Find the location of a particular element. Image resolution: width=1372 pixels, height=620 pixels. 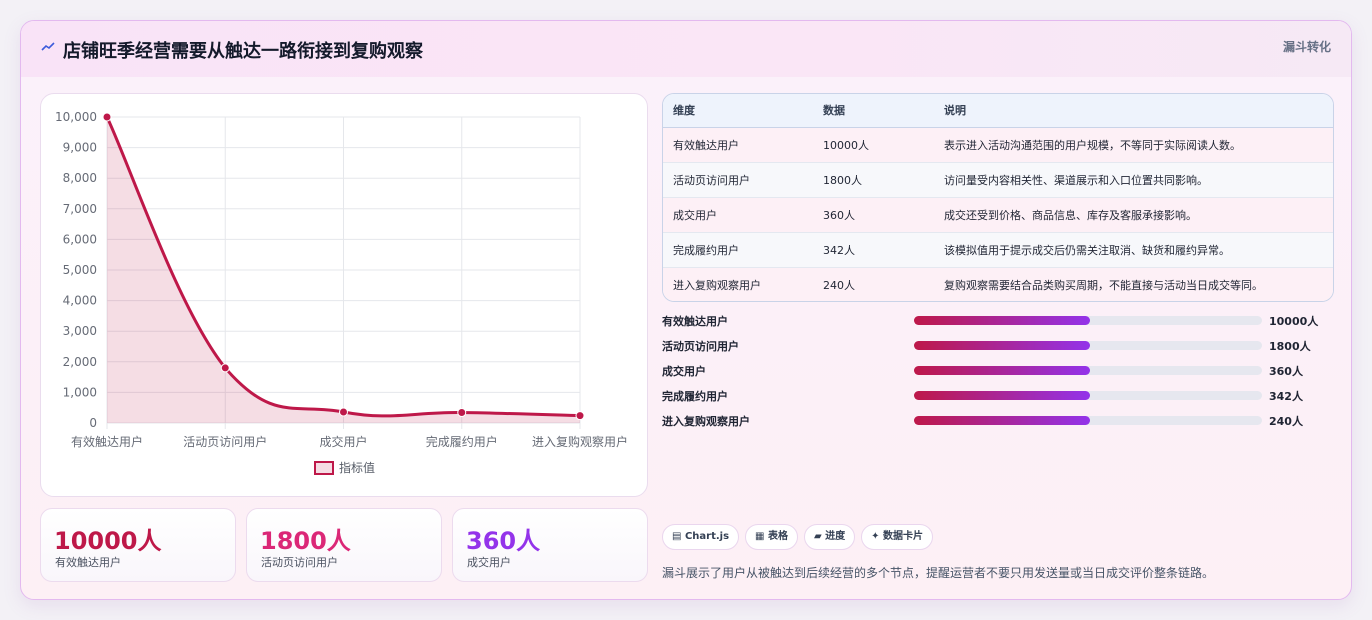

table-cell: 访问量受内容相关性、渠道展示和入口位置共同影响。 is located at coordinates (1076, 180).